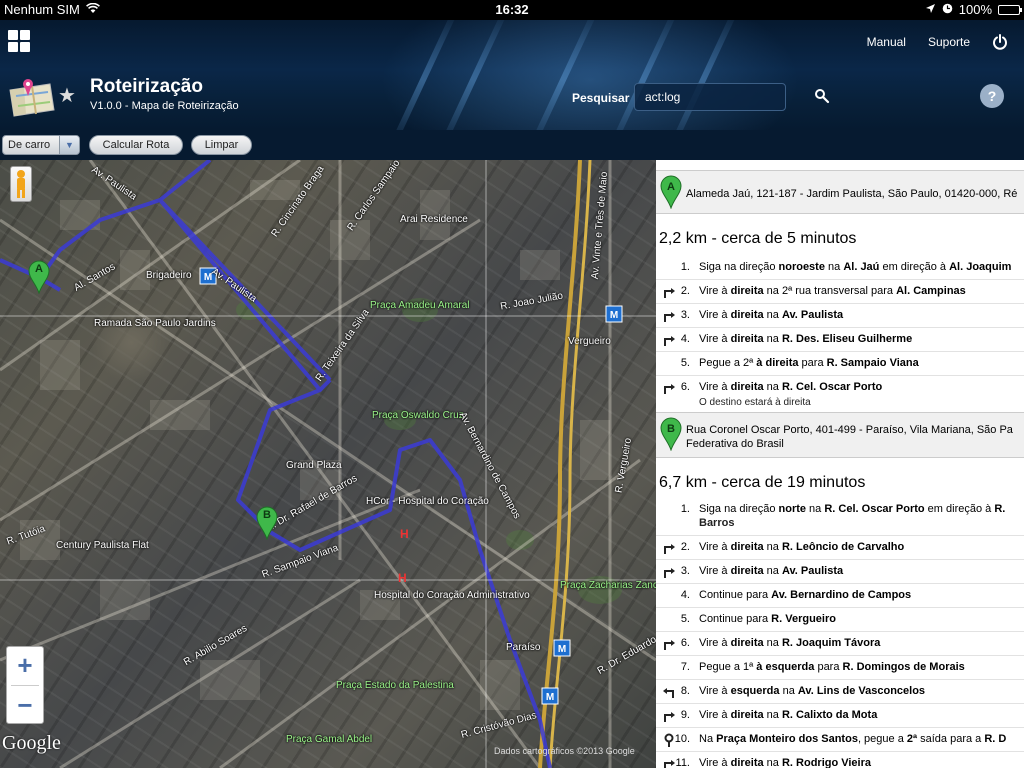  What do you see at coordinates (843, 547) in the screenshot?
I see `step-emphasis: R. Leôncio de Carvalho` at bounding box center [843, 547].